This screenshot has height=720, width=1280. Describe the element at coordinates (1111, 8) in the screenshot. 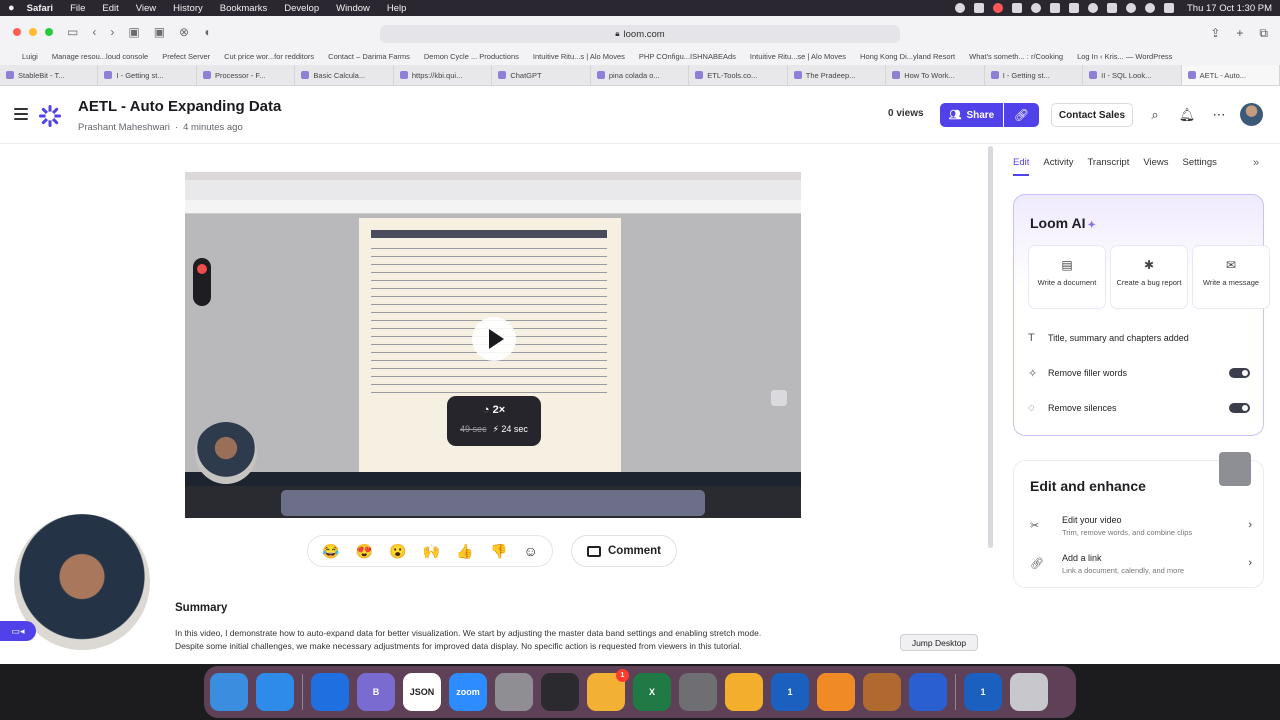

I see `battery-icon` at that location.